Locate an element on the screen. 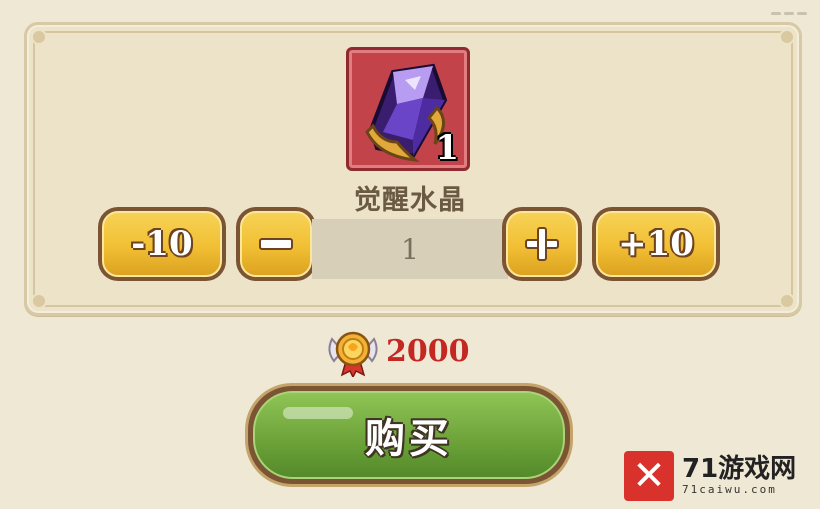 The image size is (820, 509). minus-10-label: -10 is located at coordinates (162, 244).